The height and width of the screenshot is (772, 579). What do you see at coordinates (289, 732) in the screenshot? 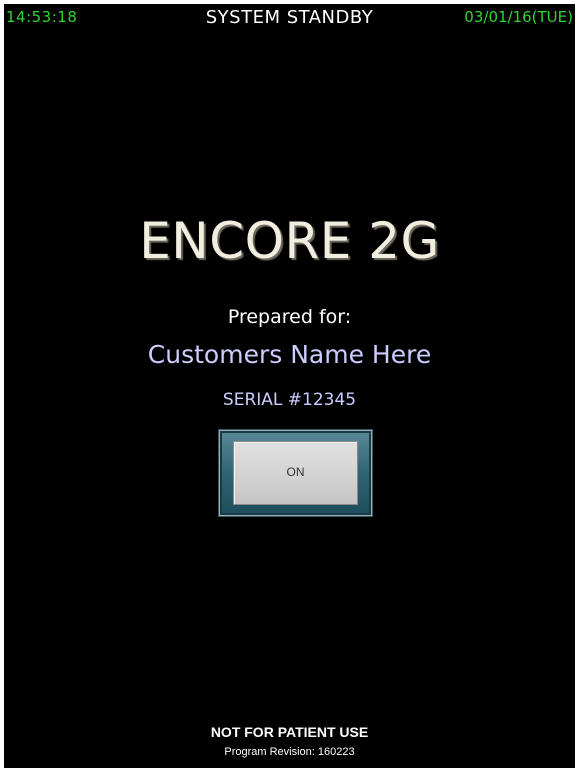
I see `not-for-patient-use-warning: NOT FOR PATIENT USE` at bounding box center [289, 732].